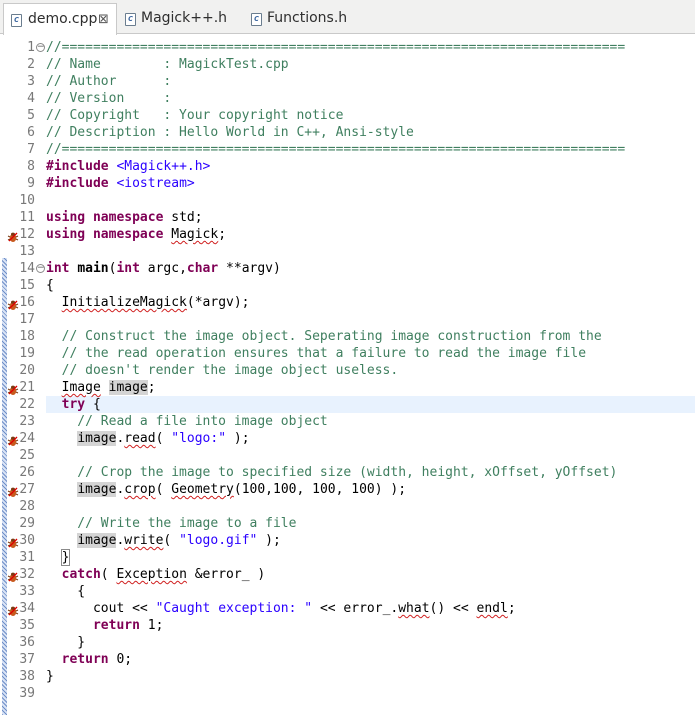 Image resolution: width=695 pixels, height=715 pixels. What do you see at coordinates (27, 659) in the screenshot?
I see `line-number: 37` at bounding box center [27, 659].